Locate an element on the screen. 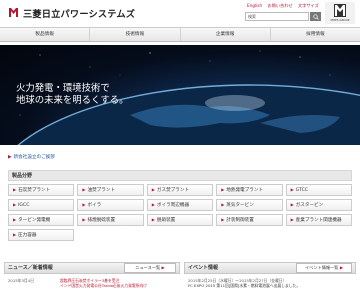  product-igcc: ▶ IGCC is located at coordinates (41, 205).